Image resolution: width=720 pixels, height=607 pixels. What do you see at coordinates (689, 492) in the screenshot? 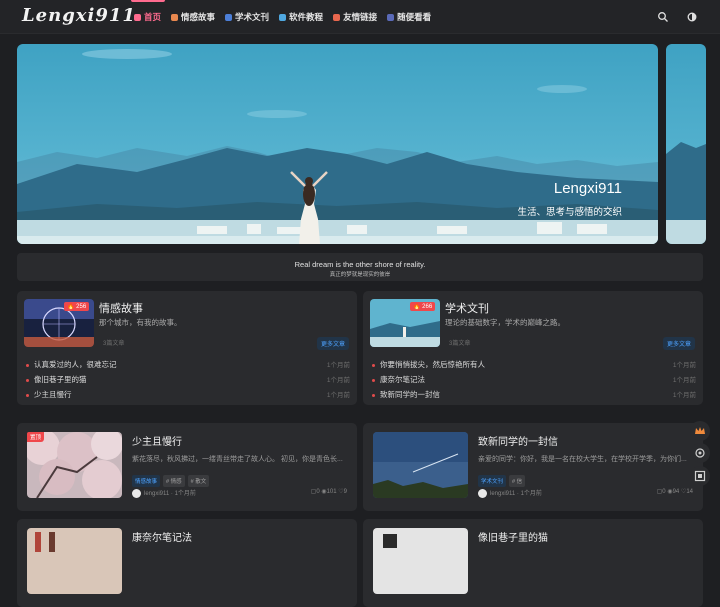
I see `like-count: 14` at bounding box center [689, 492].